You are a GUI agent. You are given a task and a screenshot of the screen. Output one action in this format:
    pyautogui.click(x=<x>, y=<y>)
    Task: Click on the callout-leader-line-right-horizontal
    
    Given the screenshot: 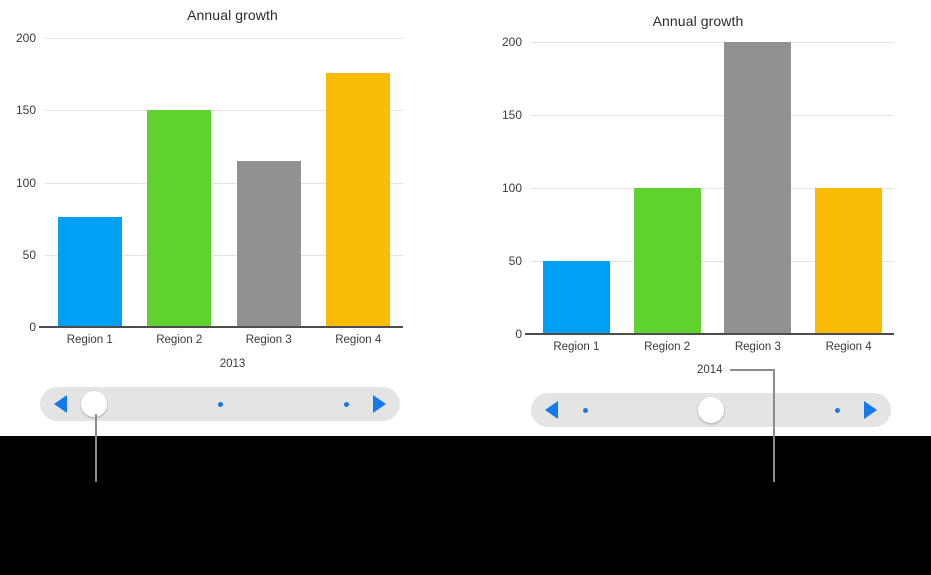 What is the action you would take?
    pyautogui.click(x=752, y=370)
    